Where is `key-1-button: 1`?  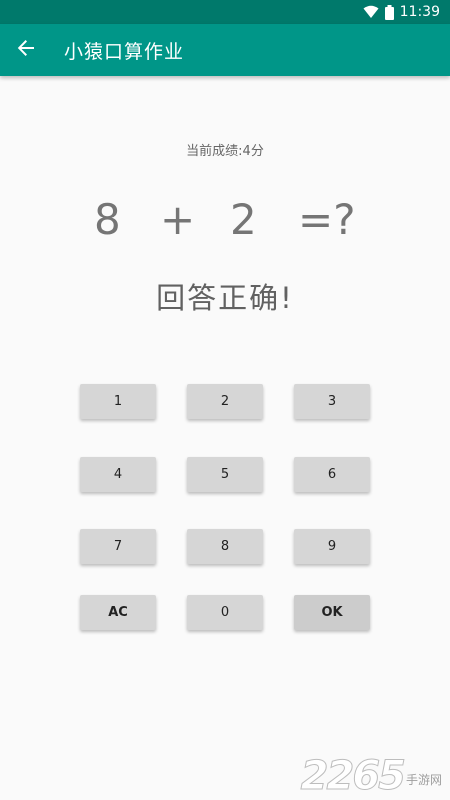
key-1-button: 1 is located at coordinates (118, 401).